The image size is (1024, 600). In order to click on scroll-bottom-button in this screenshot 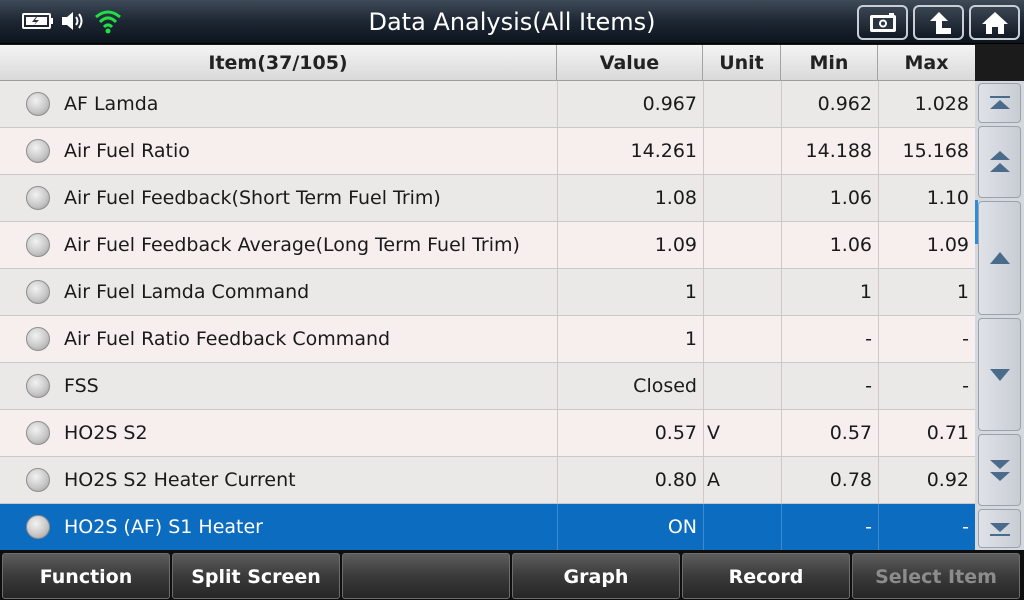, I will do `click(999, 528)`.